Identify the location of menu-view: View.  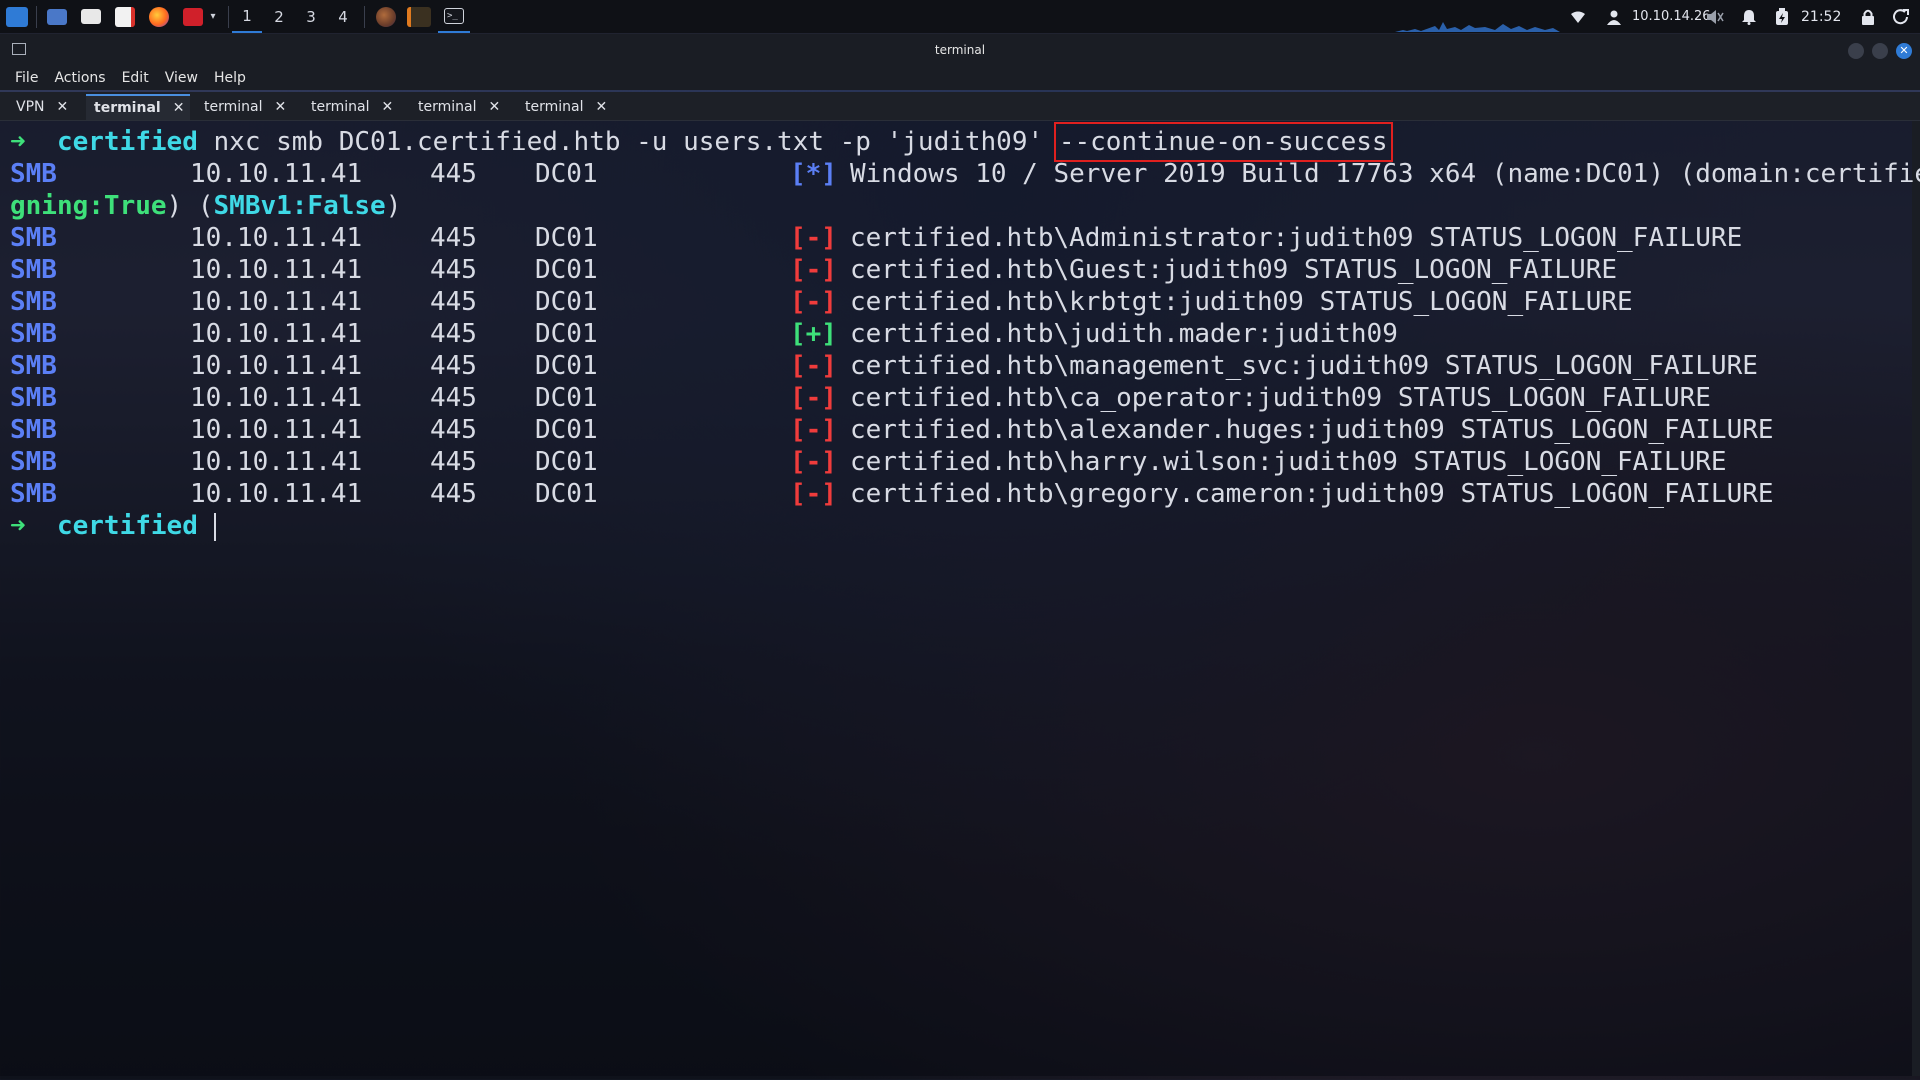
(181, 78).